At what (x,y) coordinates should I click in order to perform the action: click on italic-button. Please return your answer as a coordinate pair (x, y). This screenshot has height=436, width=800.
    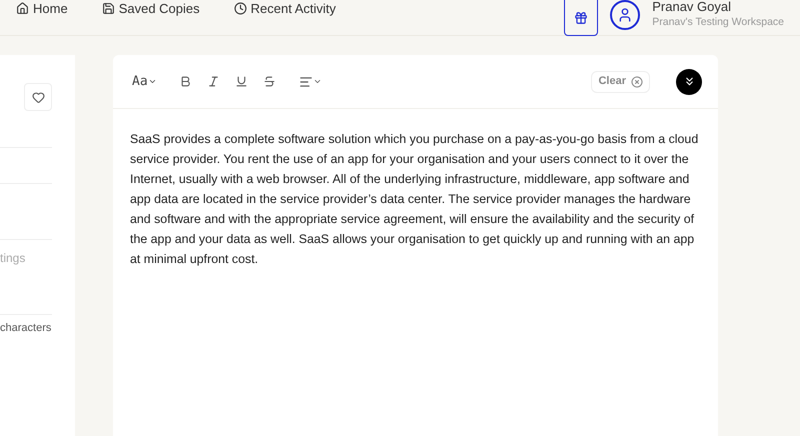
    Looking at the image, I should click on (213, 81).